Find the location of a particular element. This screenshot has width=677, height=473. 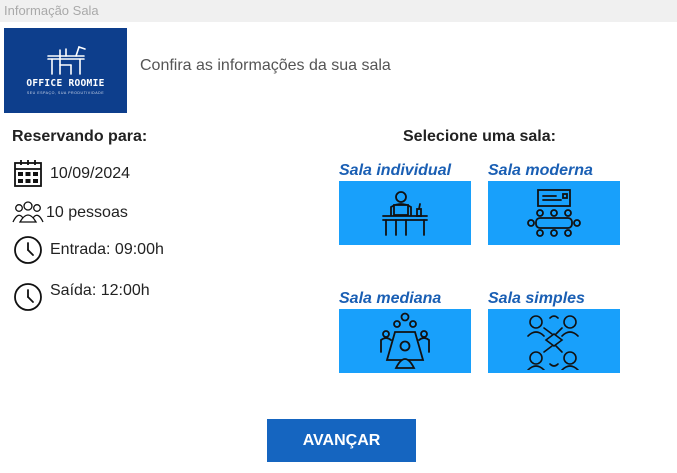

person-at-desk-icon is located at coordinates (405, 213).